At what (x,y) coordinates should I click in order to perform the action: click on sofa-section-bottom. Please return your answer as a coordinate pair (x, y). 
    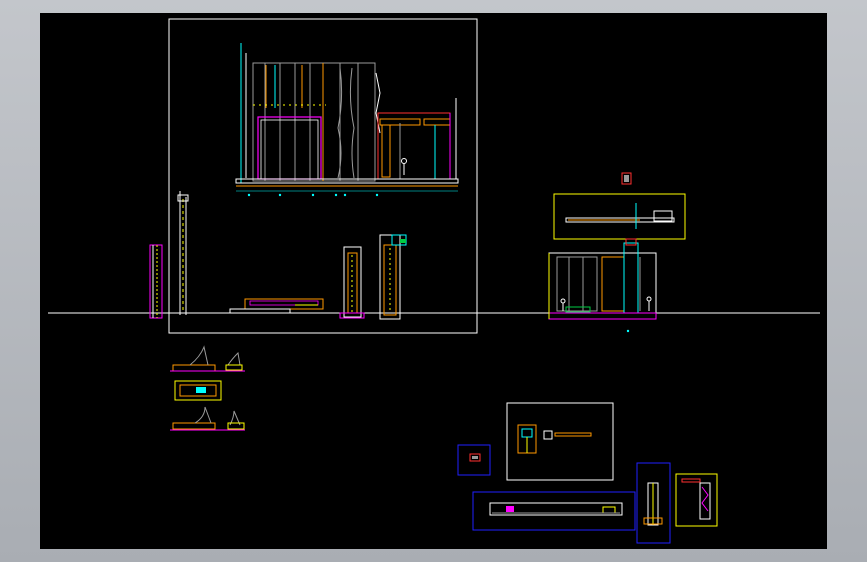
    Looking at the image, I should click on (207, 418).